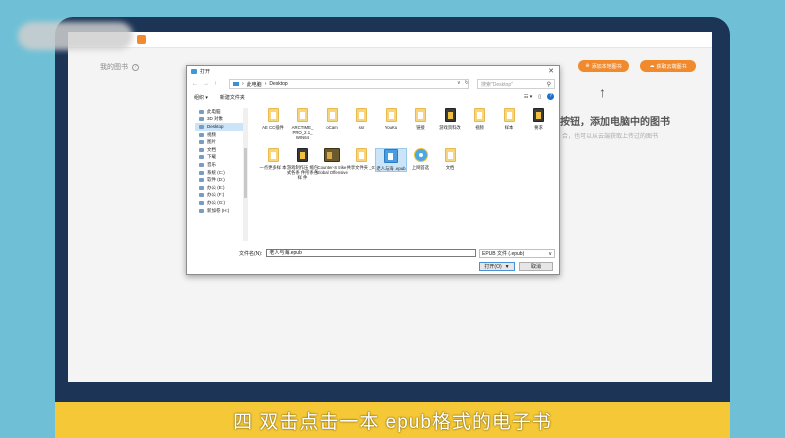  Describe the element at coordinates (194, 71) in the screenshot. I see `dialog-app-icon` at that location.